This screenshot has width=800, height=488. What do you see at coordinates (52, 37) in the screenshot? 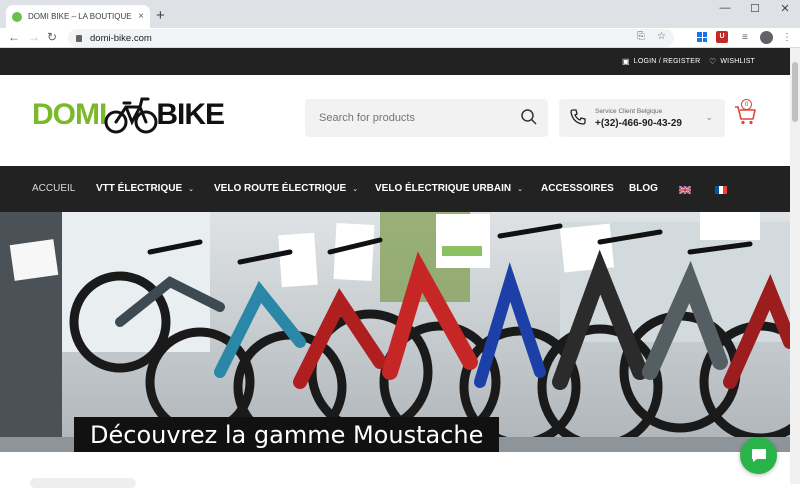
I see `reload-icon: ↻` at bounding box center [52, 37].